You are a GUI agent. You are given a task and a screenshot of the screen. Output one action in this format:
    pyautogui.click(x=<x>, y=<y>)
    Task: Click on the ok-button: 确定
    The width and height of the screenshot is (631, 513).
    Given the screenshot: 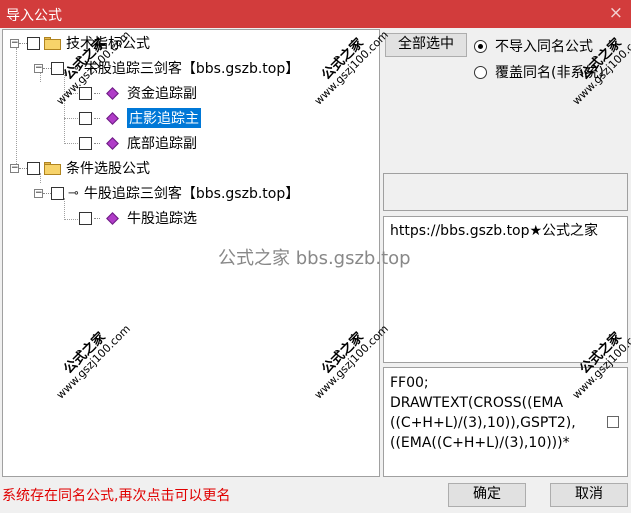 What is the action you would take?
    pyautogui.click(x=487, y=495)
    